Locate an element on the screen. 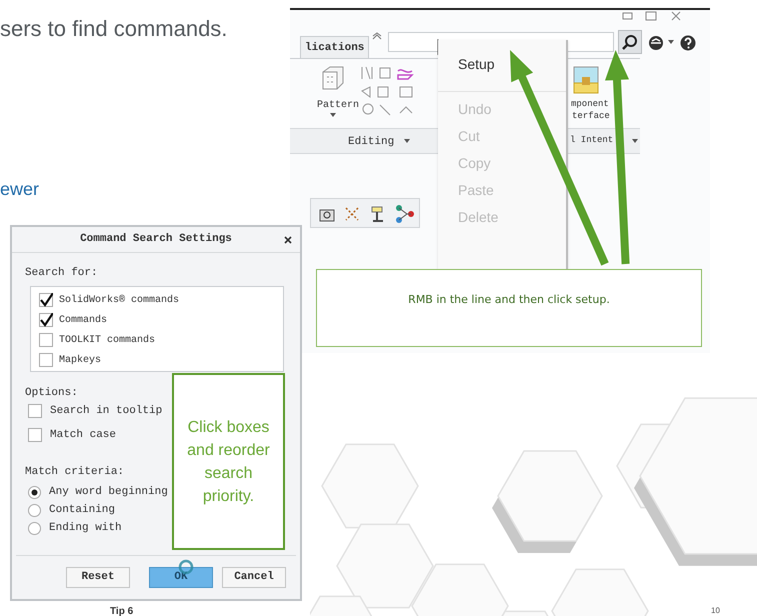  search-icon is located at coordinates (630, 42).